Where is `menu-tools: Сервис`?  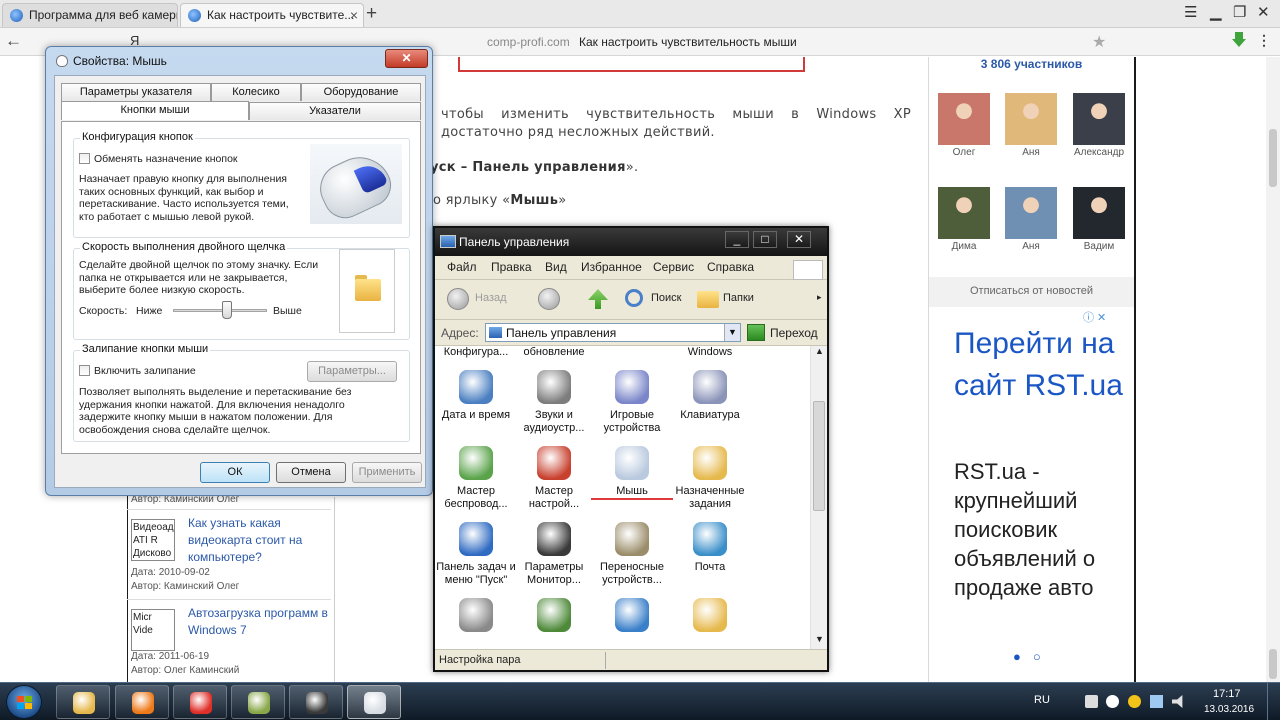 menu-tools: Сервис is located at coordinates (673, 267).